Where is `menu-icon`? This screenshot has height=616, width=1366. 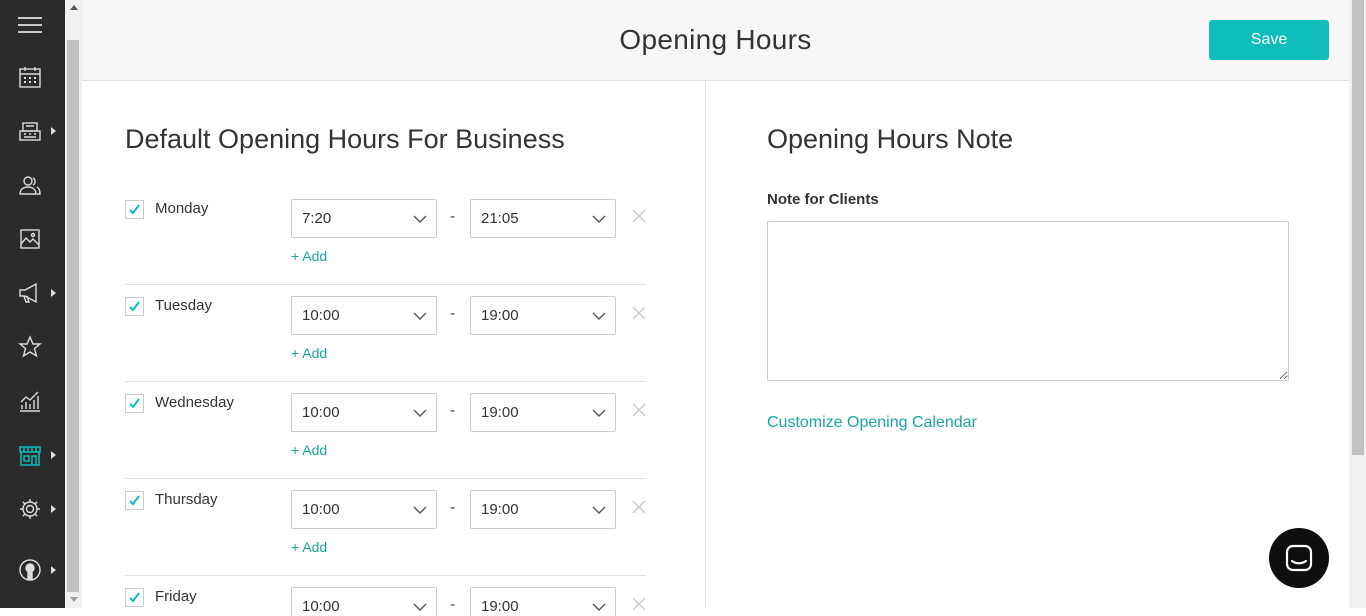 menu-icon is located at coordinates (30, 25).